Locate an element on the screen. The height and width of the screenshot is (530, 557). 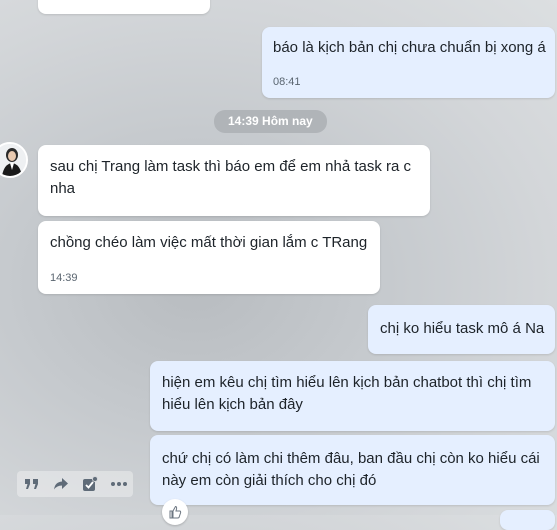
date-separator: 14:39 Hôm nay is located at coordinates (270, 121).